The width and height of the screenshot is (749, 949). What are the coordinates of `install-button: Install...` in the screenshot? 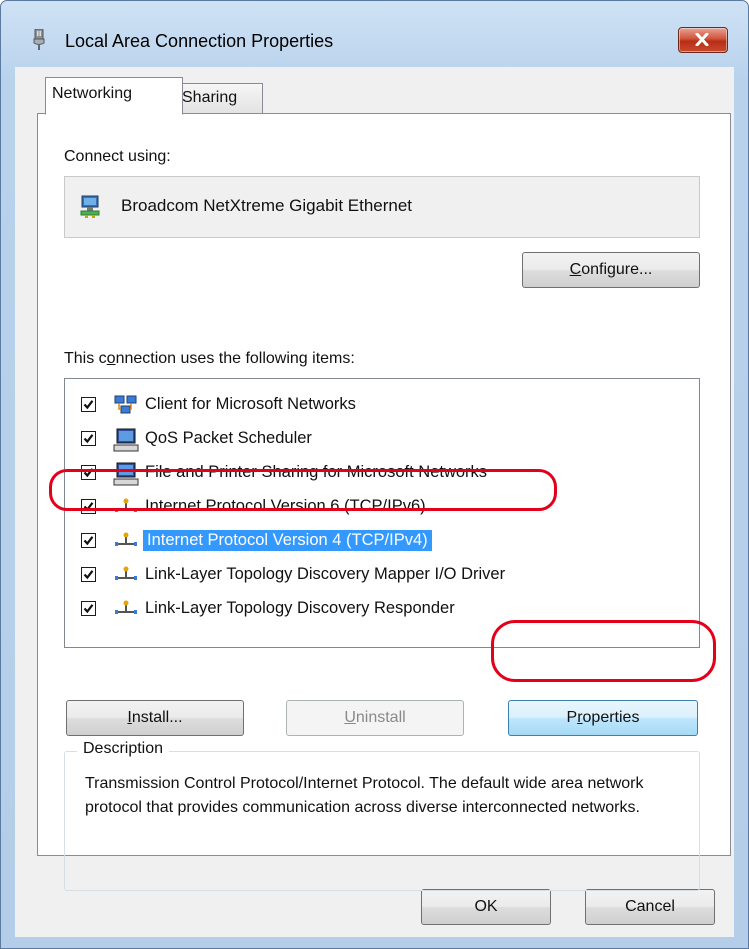 It's located at (155, 718).